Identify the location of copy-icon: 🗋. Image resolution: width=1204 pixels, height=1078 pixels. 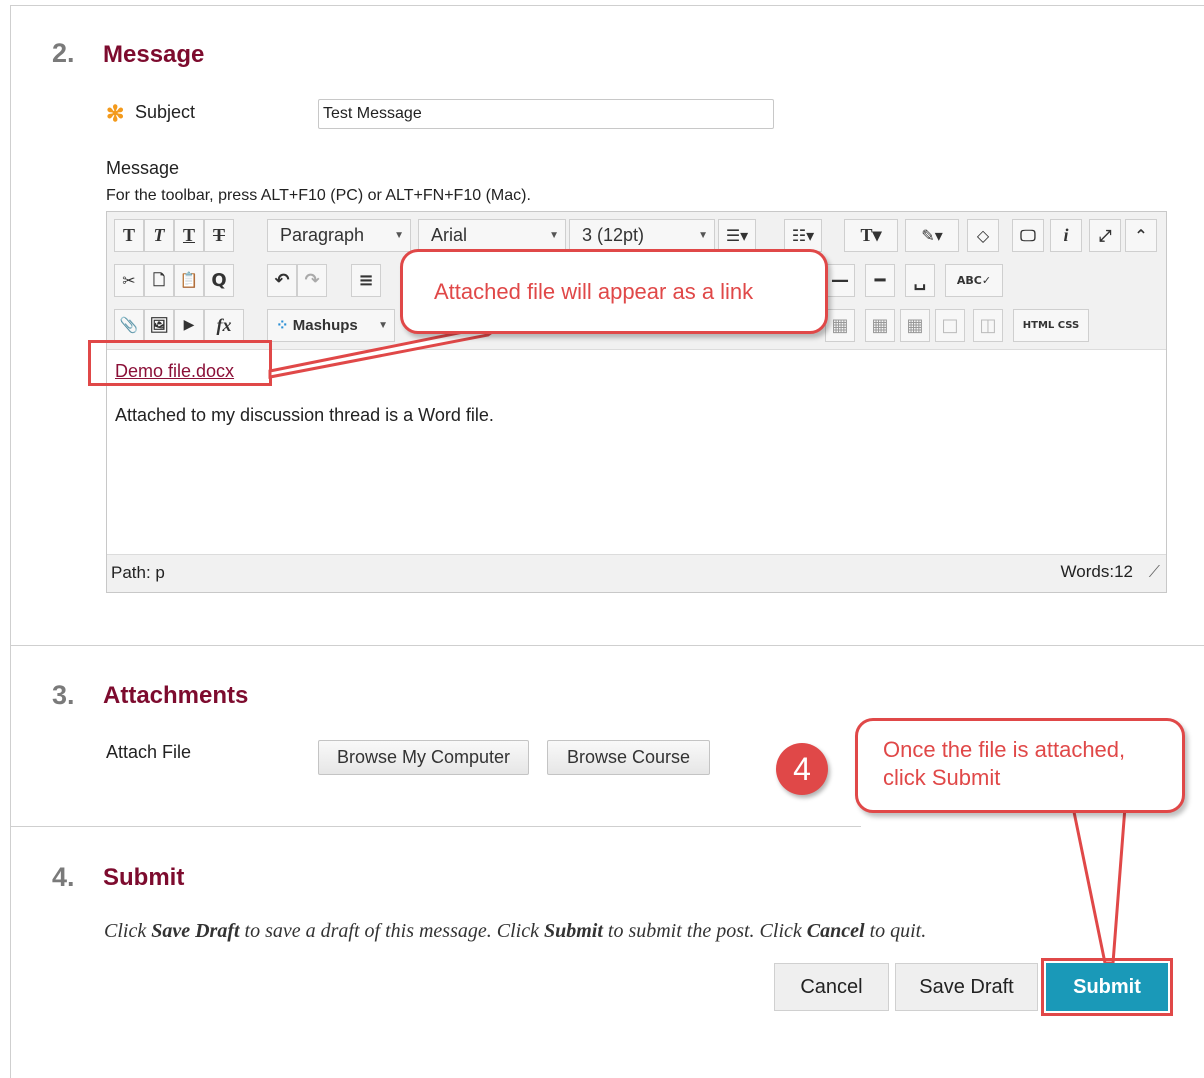
(159, 280).